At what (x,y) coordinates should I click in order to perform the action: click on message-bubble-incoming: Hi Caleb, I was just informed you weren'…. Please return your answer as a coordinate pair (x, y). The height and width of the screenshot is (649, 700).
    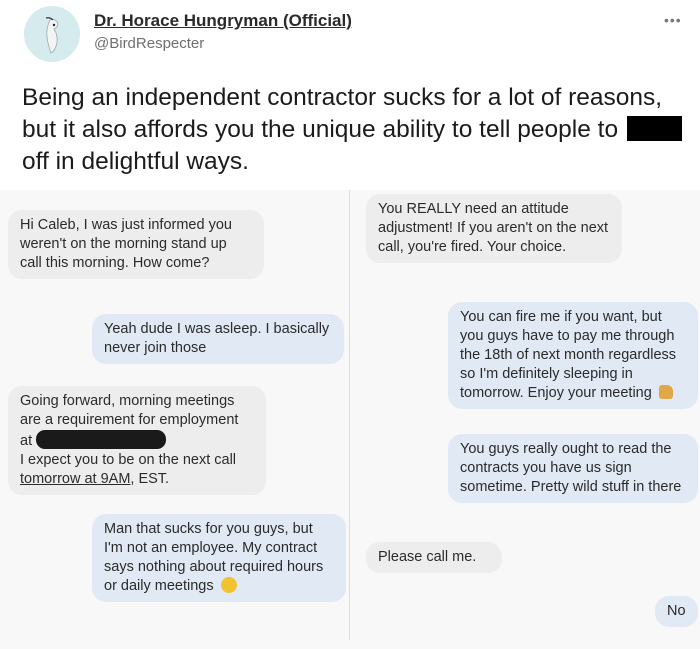
    Looking at the image, I should click on (136, 244).